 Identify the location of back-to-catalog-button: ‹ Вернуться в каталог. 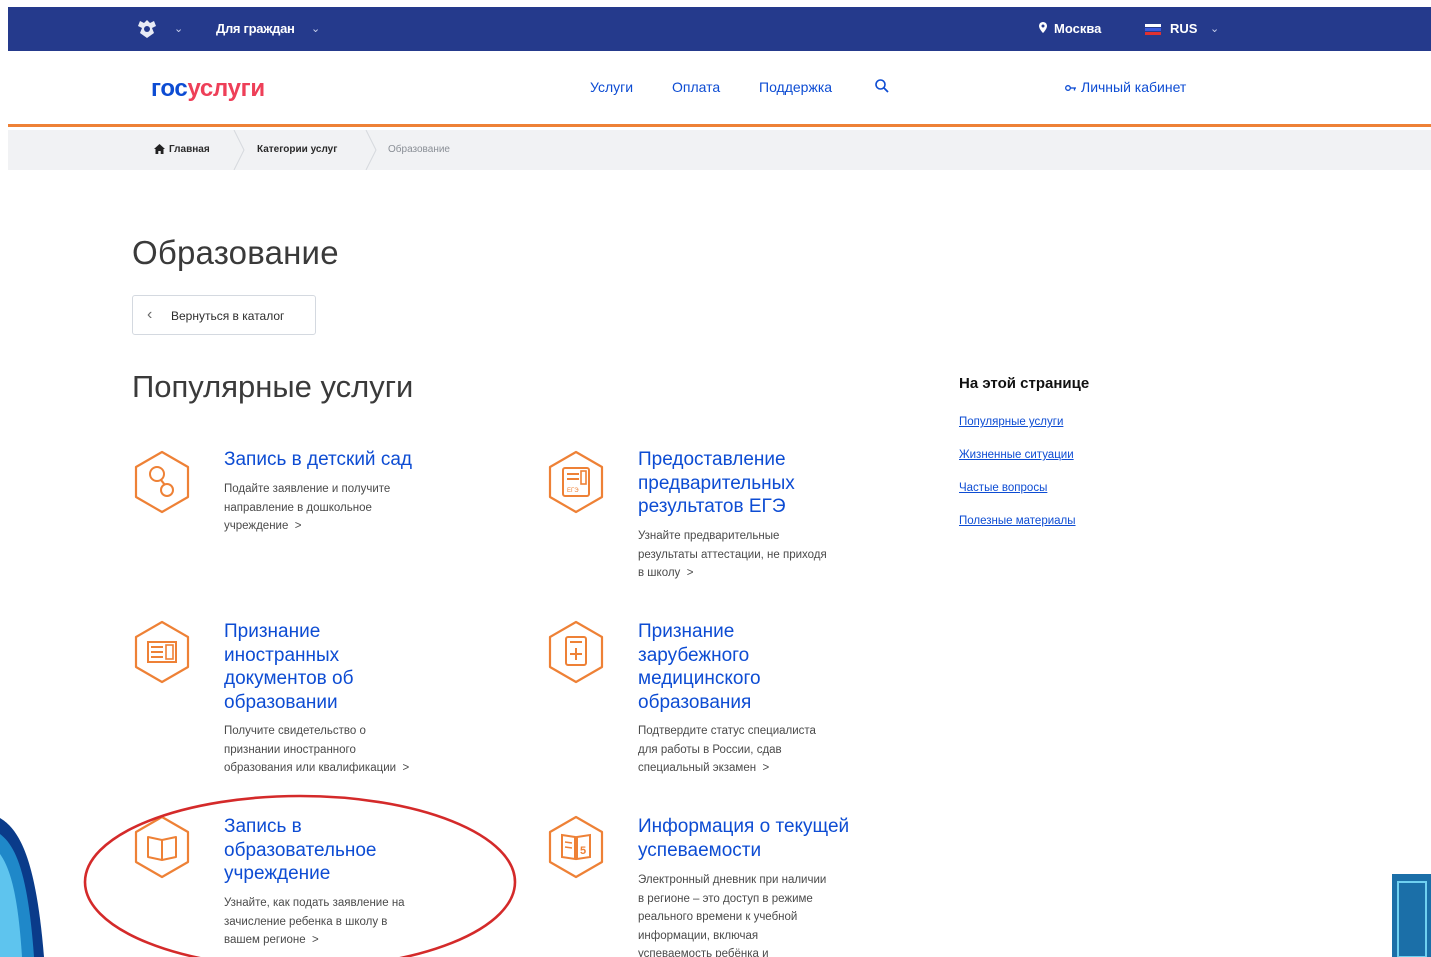
(224, 315).